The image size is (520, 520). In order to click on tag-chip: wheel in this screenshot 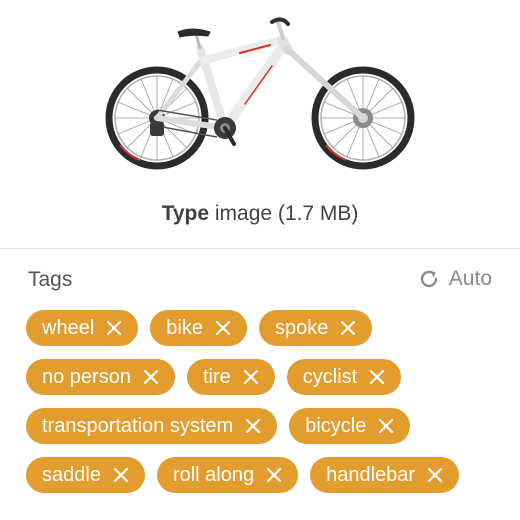, I will do `click(82, 328)`.